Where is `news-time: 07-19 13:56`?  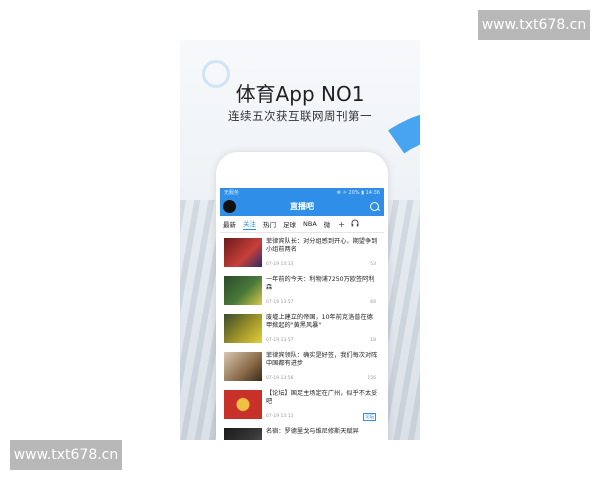
news-time: 07-19 13:56 is located at coordinates (280, 378).